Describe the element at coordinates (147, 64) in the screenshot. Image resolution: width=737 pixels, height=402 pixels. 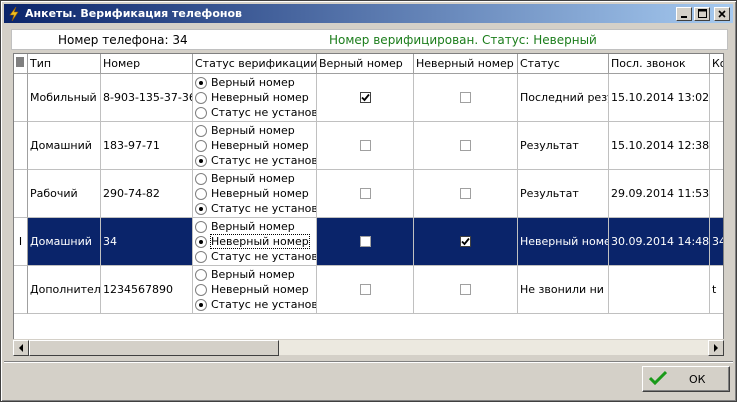
I see `column-header: Номер` at that location.